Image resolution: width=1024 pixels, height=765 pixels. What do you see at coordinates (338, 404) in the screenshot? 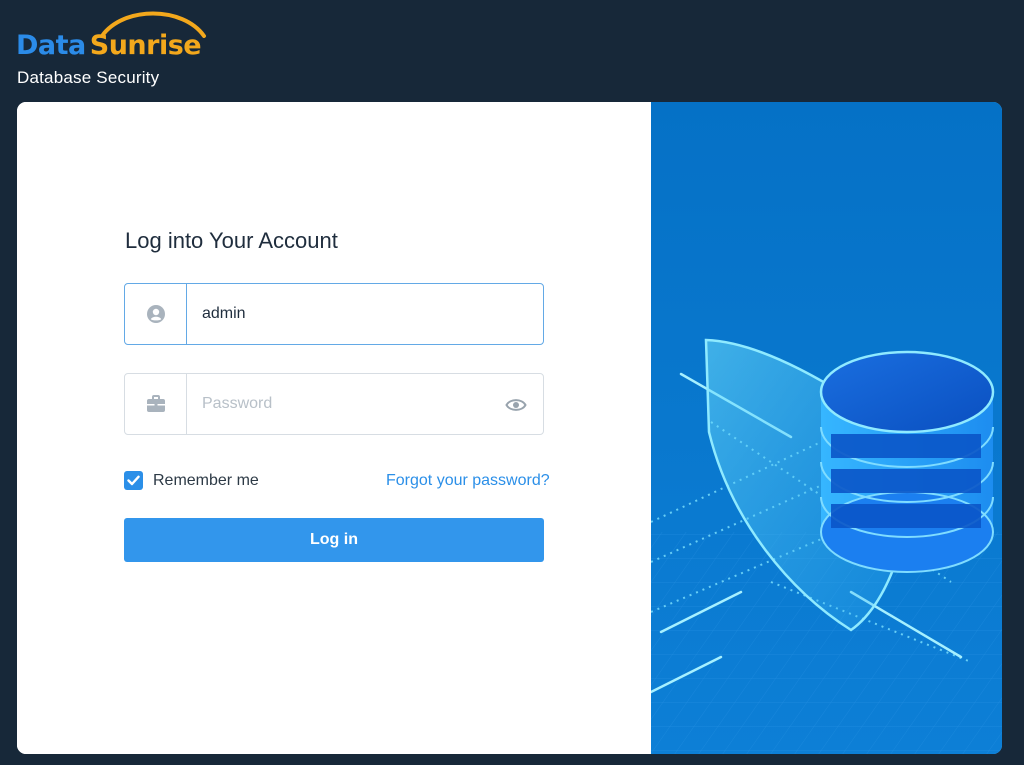
I see `password-input` at bounding box center [338, 404].